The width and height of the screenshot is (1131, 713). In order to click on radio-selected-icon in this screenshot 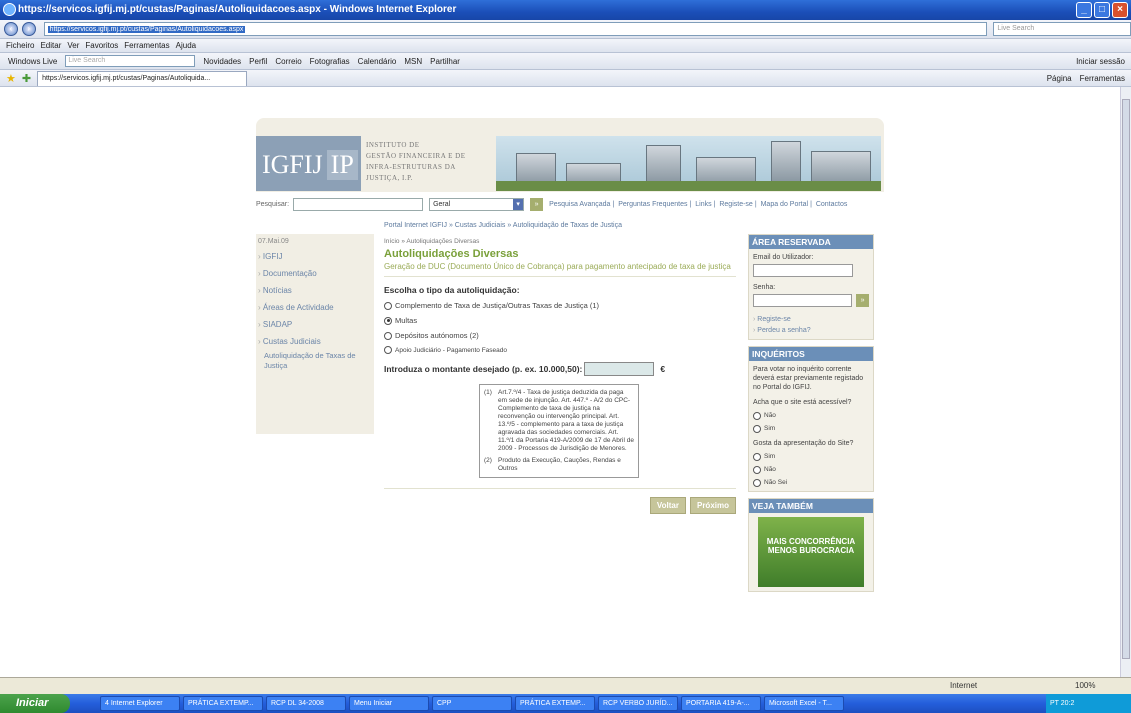, I will do `click(388, 320)`.